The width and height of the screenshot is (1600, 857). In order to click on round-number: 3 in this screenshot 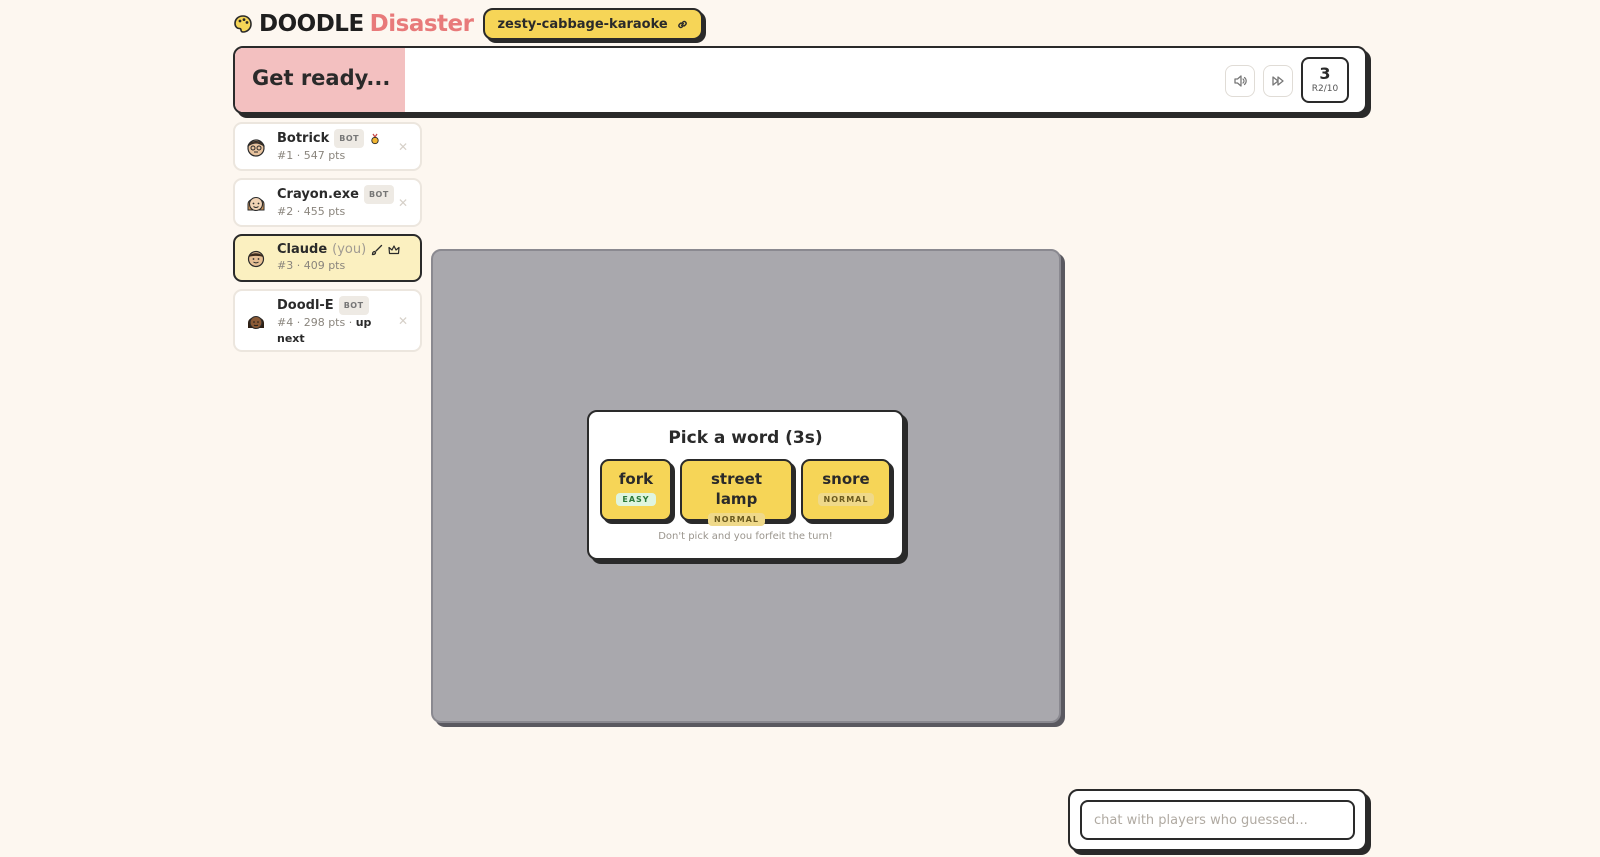, I will do `click(1325, 73)`.